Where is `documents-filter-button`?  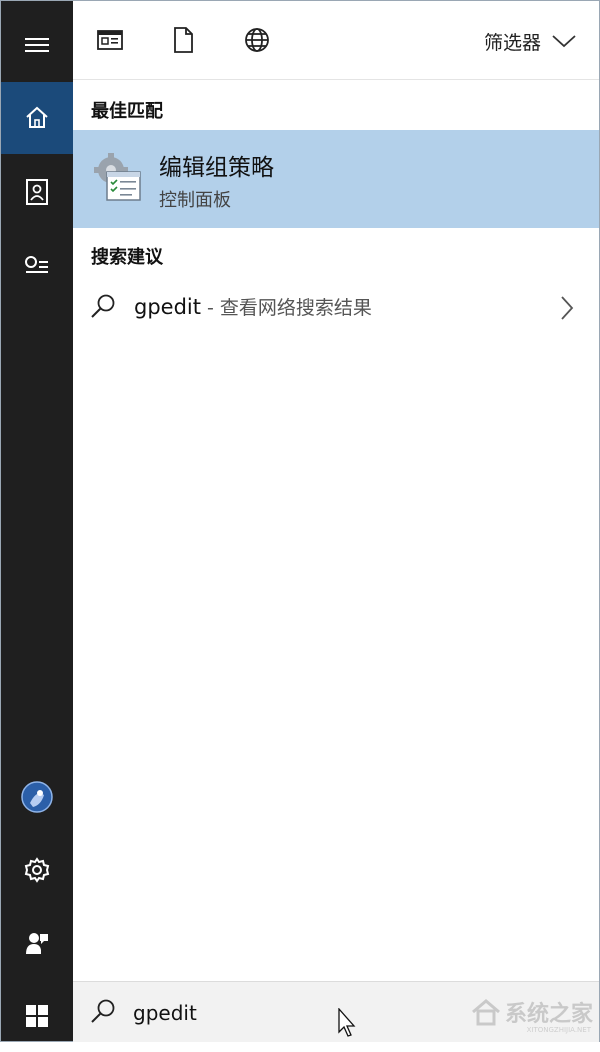 documents-filter-button is located at coordinates (183, 40).